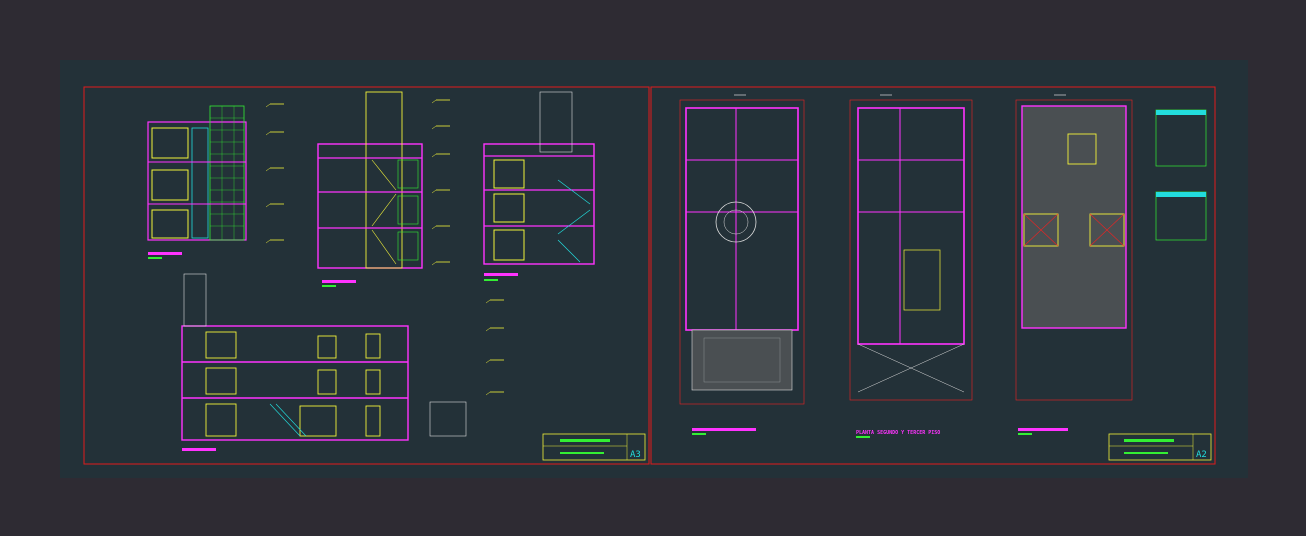 The image size is (1306, 536). What do you see at coordinates (898, 433) in the screenshot?
I see `plan-title-second-third: PLANTA SEGUNDO Y TERCER PISO` at bounding box center [898, 433].